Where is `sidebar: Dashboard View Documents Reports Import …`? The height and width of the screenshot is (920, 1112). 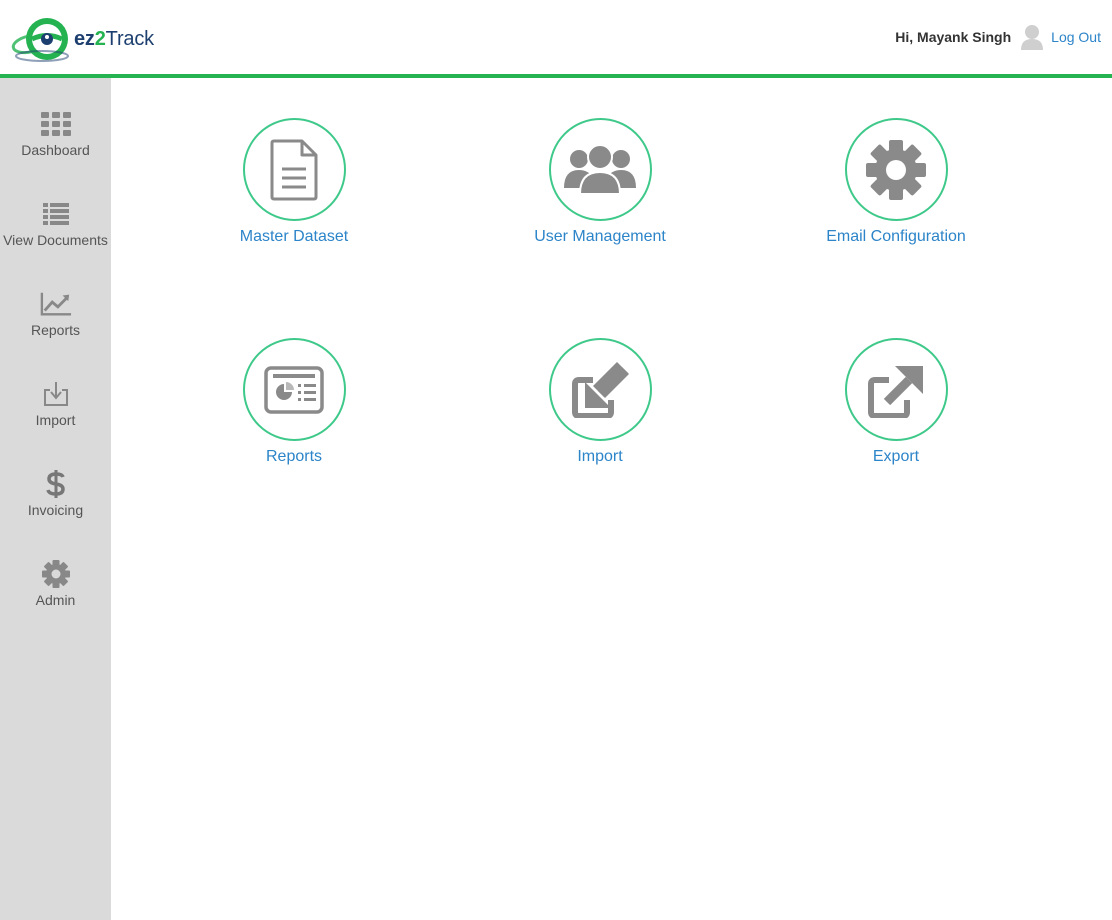 sidebar: Dashboard View Documents Reports Import … is located at coordinates (55, 499).